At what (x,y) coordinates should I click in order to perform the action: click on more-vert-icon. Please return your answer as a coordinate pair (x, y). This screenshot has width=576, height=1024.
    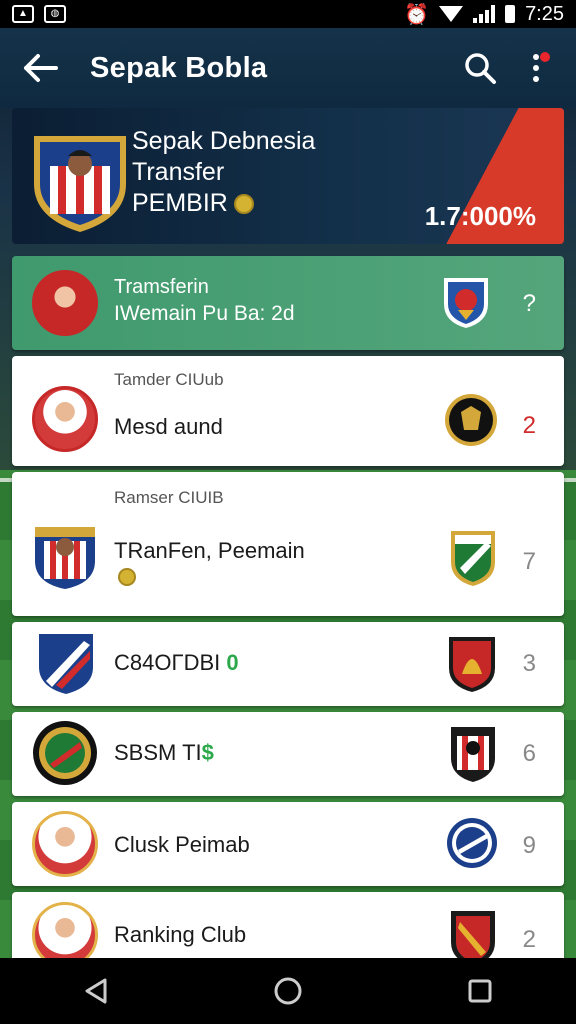
    Looking at the image, I should click on (536, 68).